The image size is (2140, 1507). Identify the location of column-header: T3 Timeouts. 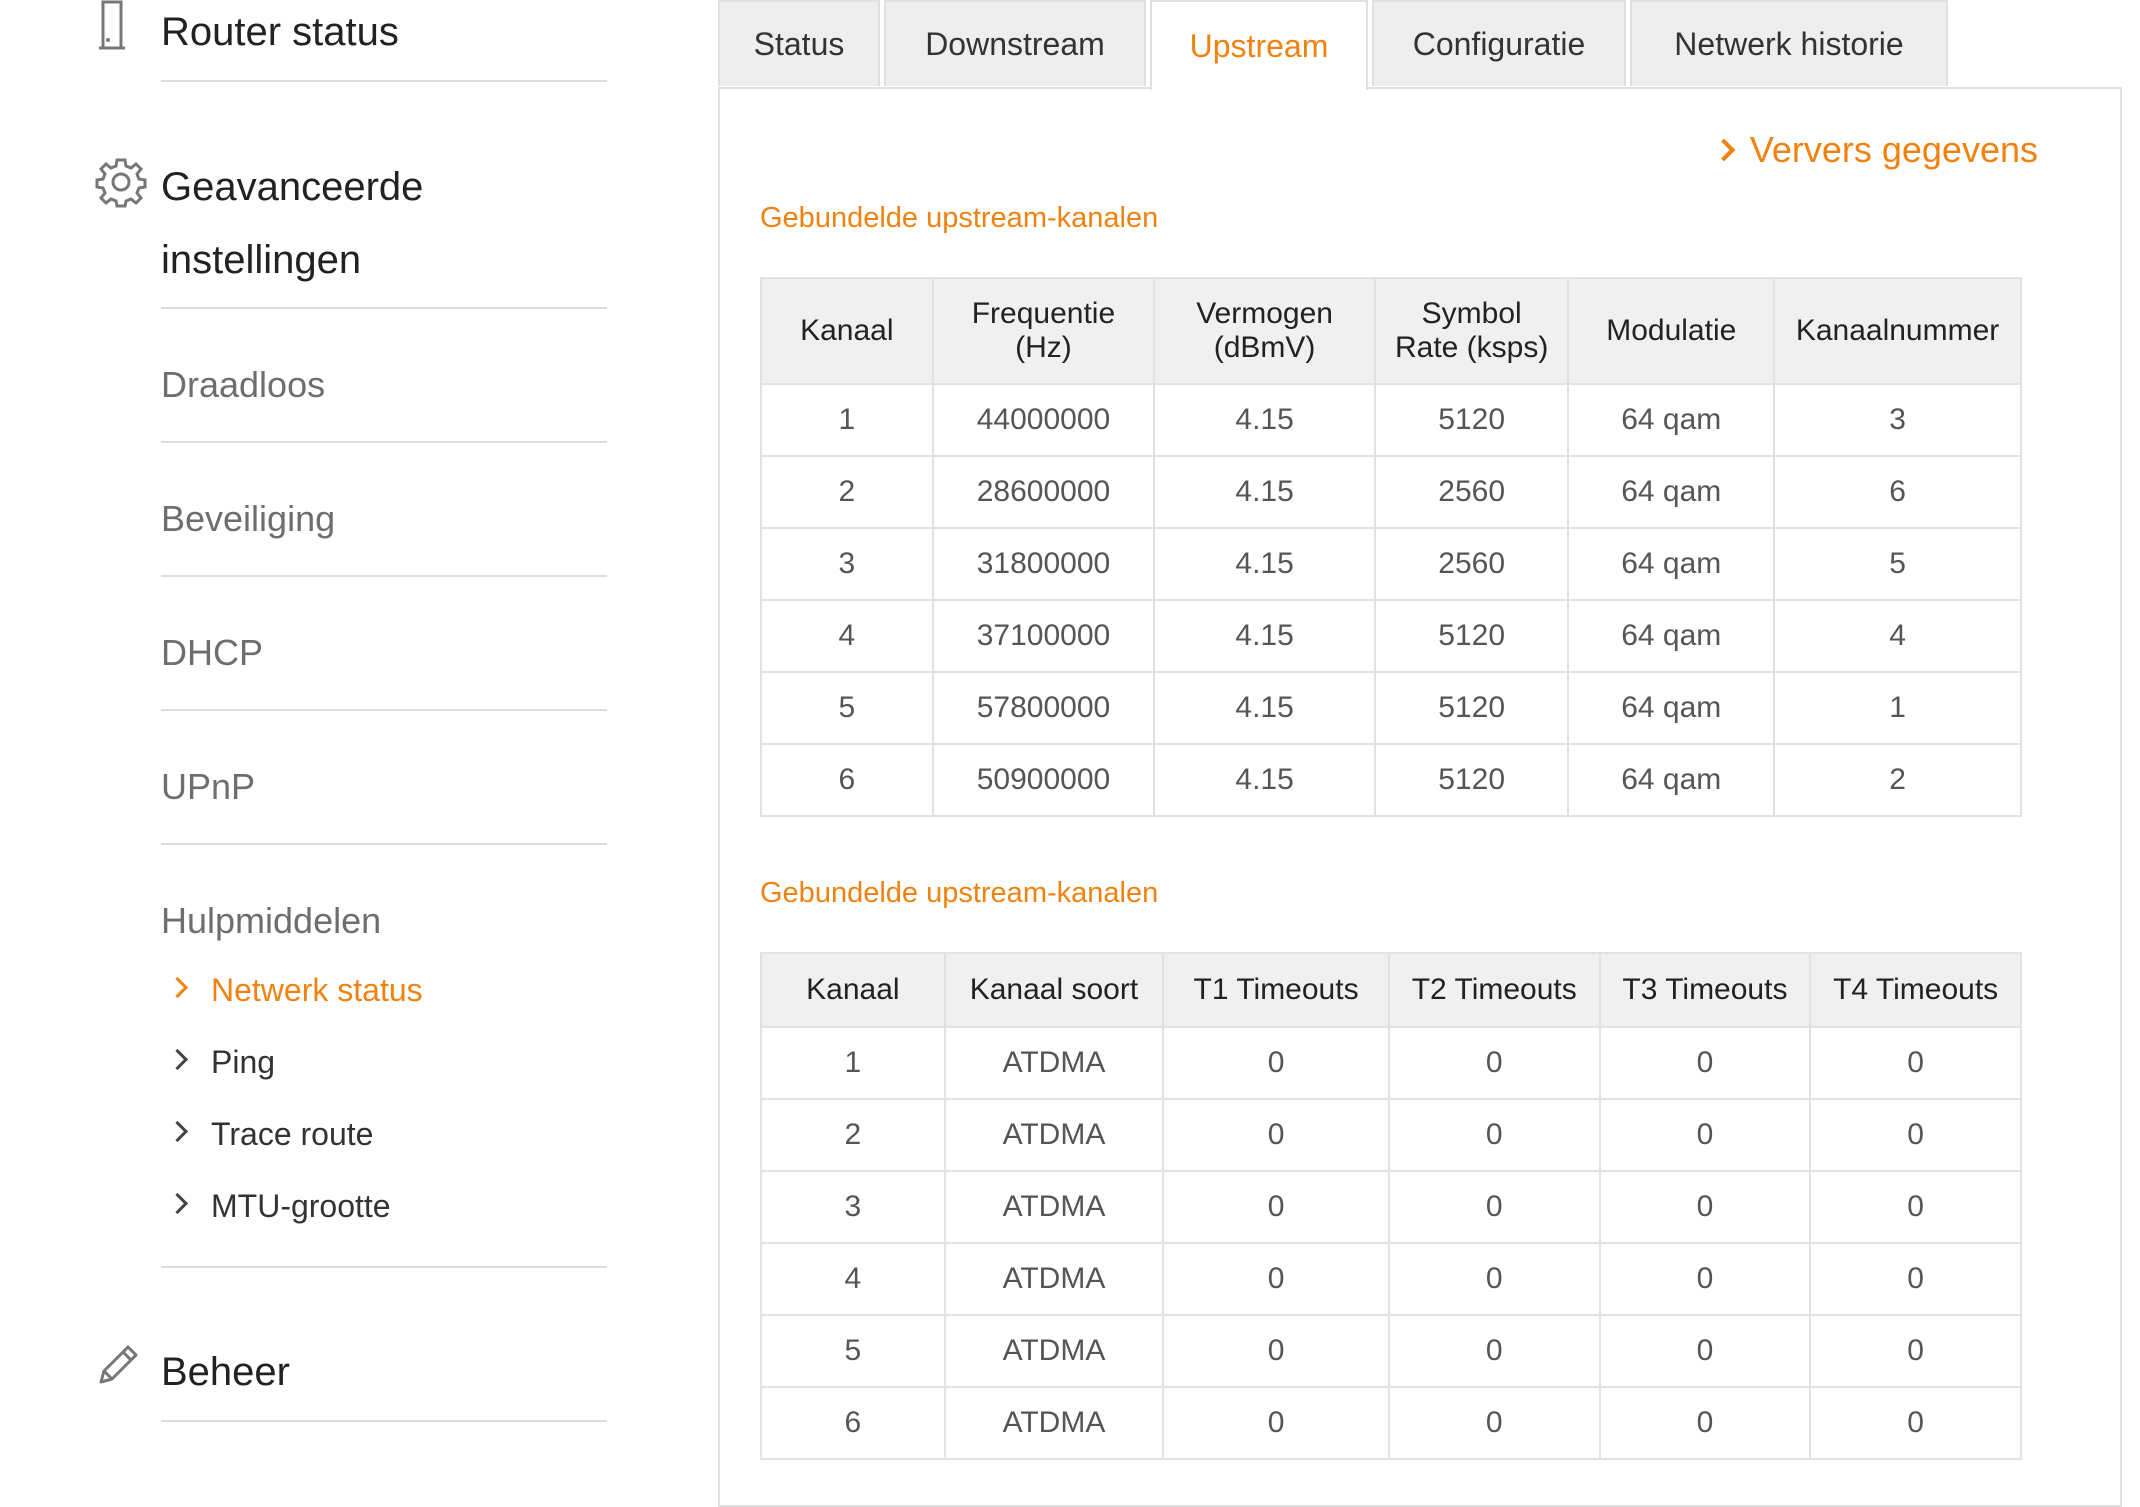
(1705, 990).